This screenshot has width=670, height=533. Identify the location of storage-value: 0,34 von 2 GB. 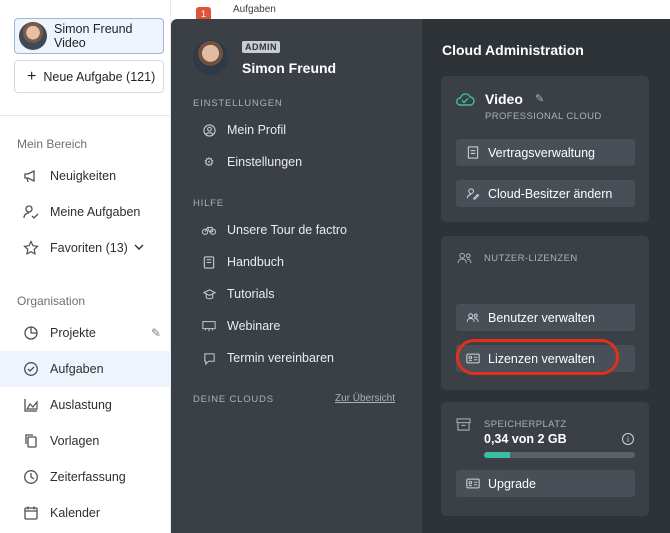
(525, 439).